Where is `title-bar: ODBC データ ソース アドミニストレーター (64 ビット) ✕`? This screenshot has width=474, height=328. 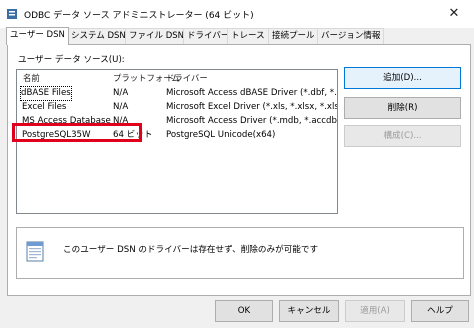
title-bar: ODBC データ ソース アドミニストレーター (64 ビット) ✕ is located at coordinates (237, 14).